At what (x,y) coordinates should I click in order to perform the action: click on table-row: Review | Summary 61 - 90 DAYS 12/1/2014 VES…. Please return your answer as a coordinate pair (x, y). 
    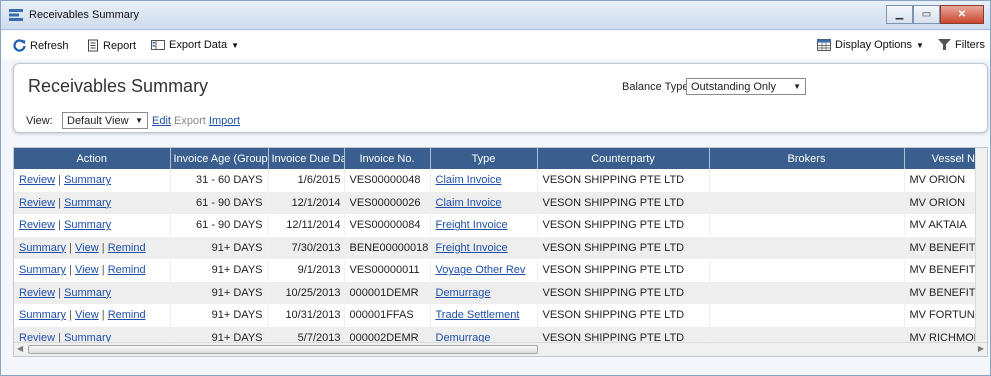
    Looking at the image, I should click on (500, 202).